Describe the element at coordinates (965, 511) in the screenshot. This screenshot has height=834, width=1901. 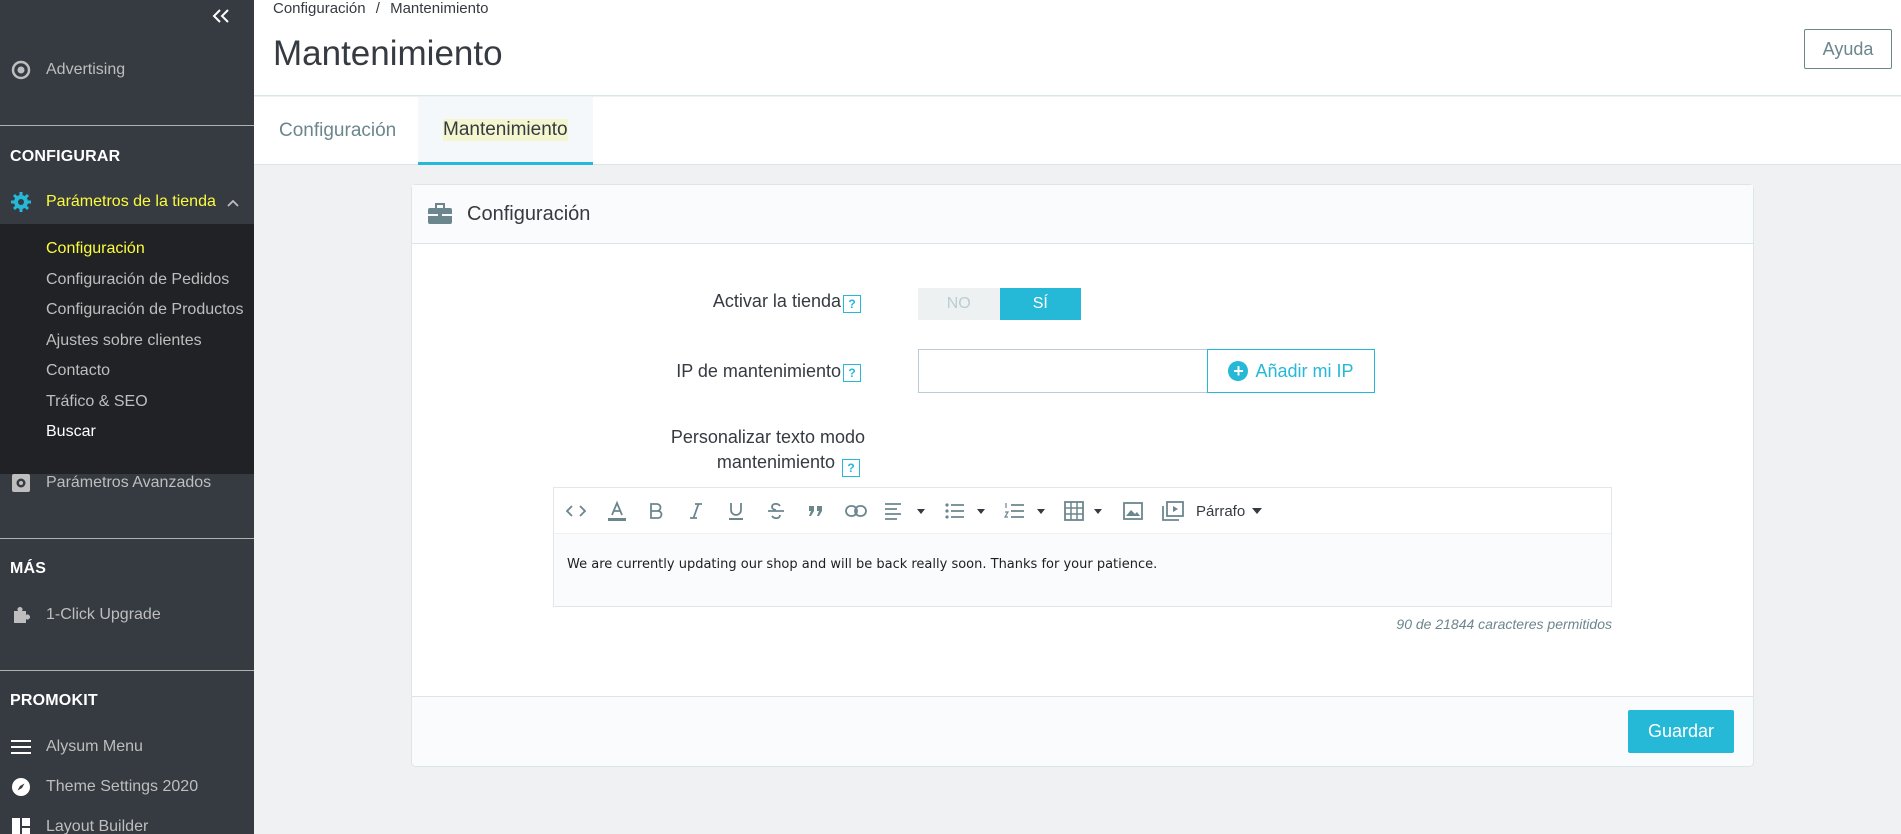
I see `bullet-list-dropdown` at that location.